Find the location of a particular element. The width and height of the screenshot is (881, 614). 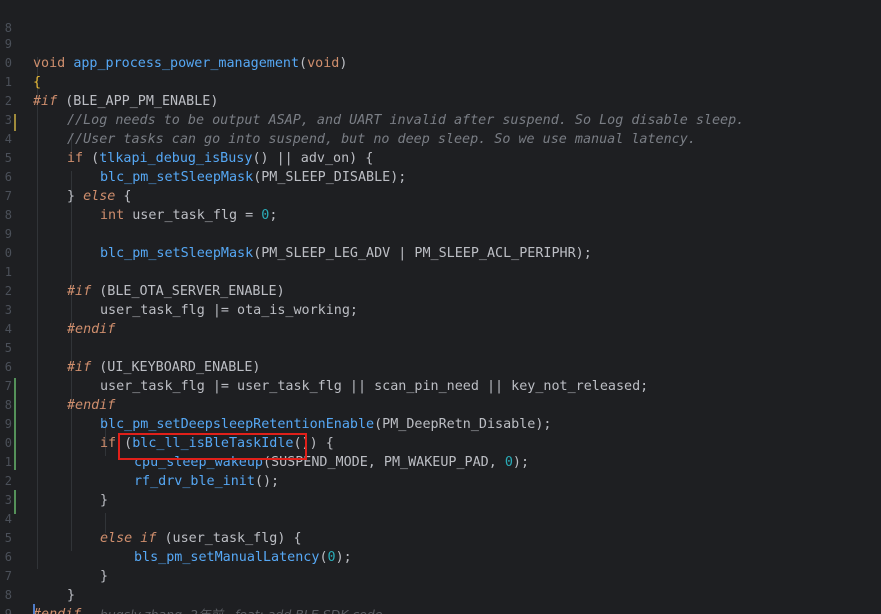

highlight-box is located at coordinates (212, 446).